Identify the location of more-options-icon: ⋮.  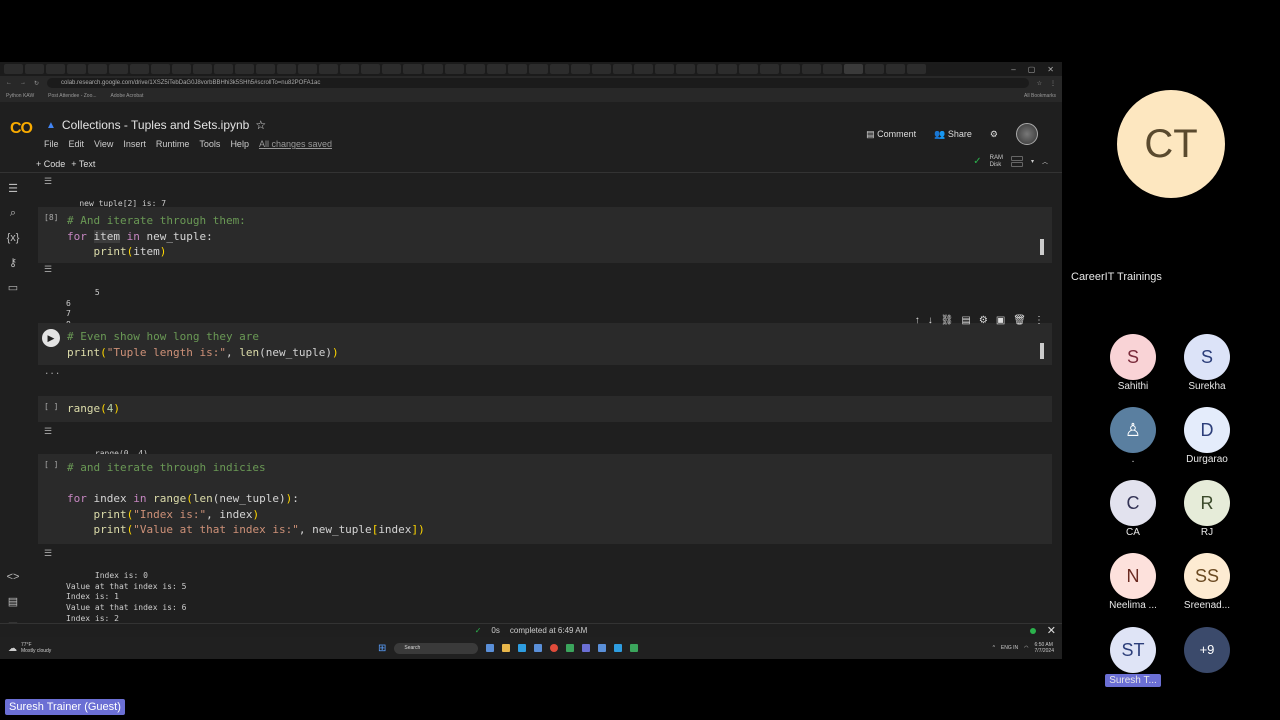
(1039, 320).